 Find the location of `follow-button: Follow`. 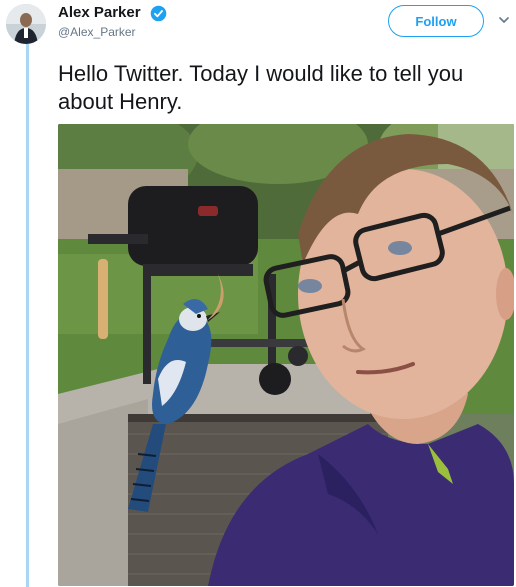

follow-button: Follow is located at coordinates (436, 21).